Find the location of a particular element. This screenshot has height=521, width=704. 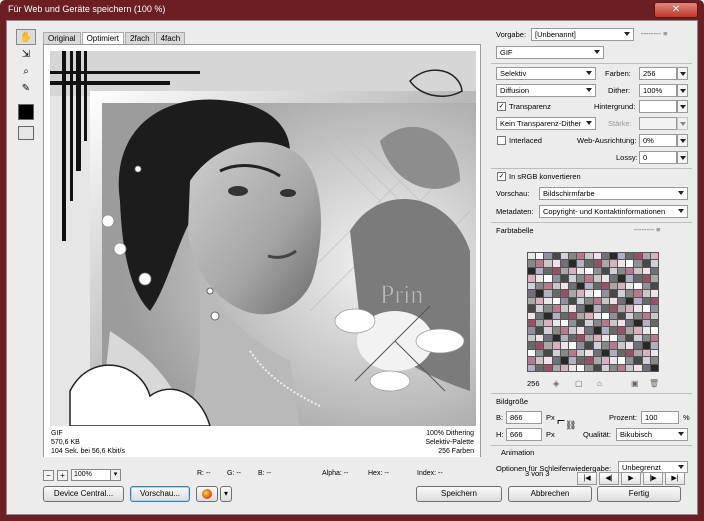

tab-optimized: Optimiert is located at coordinates (103, 38).